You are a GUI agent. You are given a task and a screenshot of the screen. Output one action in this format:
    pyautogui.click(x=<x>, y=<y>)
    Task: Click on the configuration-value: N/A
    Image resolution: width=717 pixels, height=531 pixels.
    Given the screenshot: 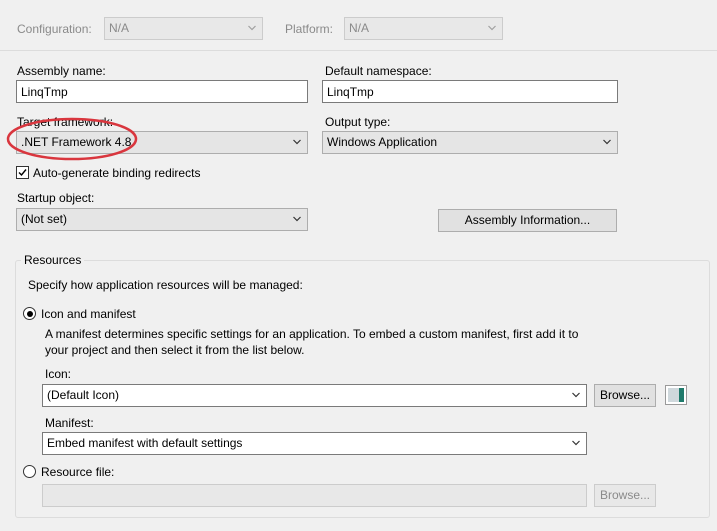 What is the action you would take?
    pyautogui.click(x=119, y=28)
    